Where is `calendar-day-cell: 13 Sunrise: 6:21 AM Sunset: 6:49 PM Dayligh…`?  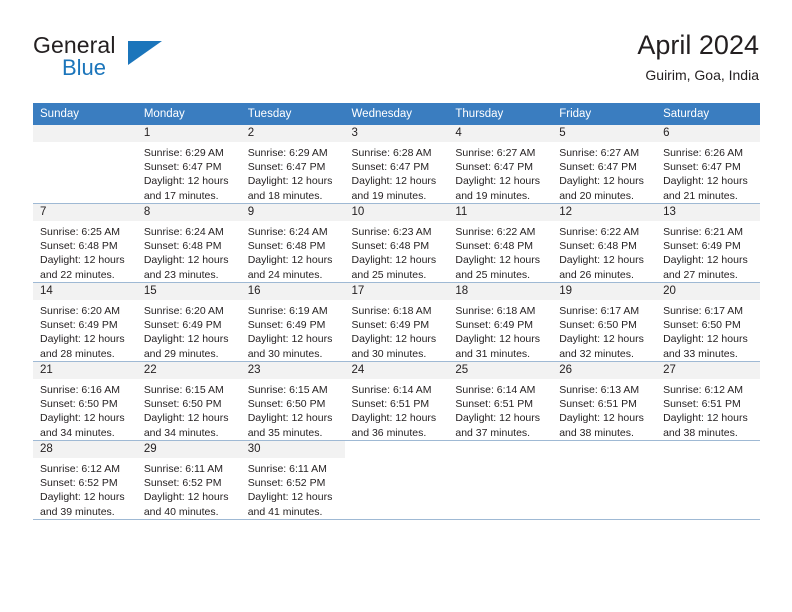 calendar-day-cell: 13 Sunrise: 6:21 AM Sunset: 6:49 PM Dayligh… is located at coordinates (708, 243).